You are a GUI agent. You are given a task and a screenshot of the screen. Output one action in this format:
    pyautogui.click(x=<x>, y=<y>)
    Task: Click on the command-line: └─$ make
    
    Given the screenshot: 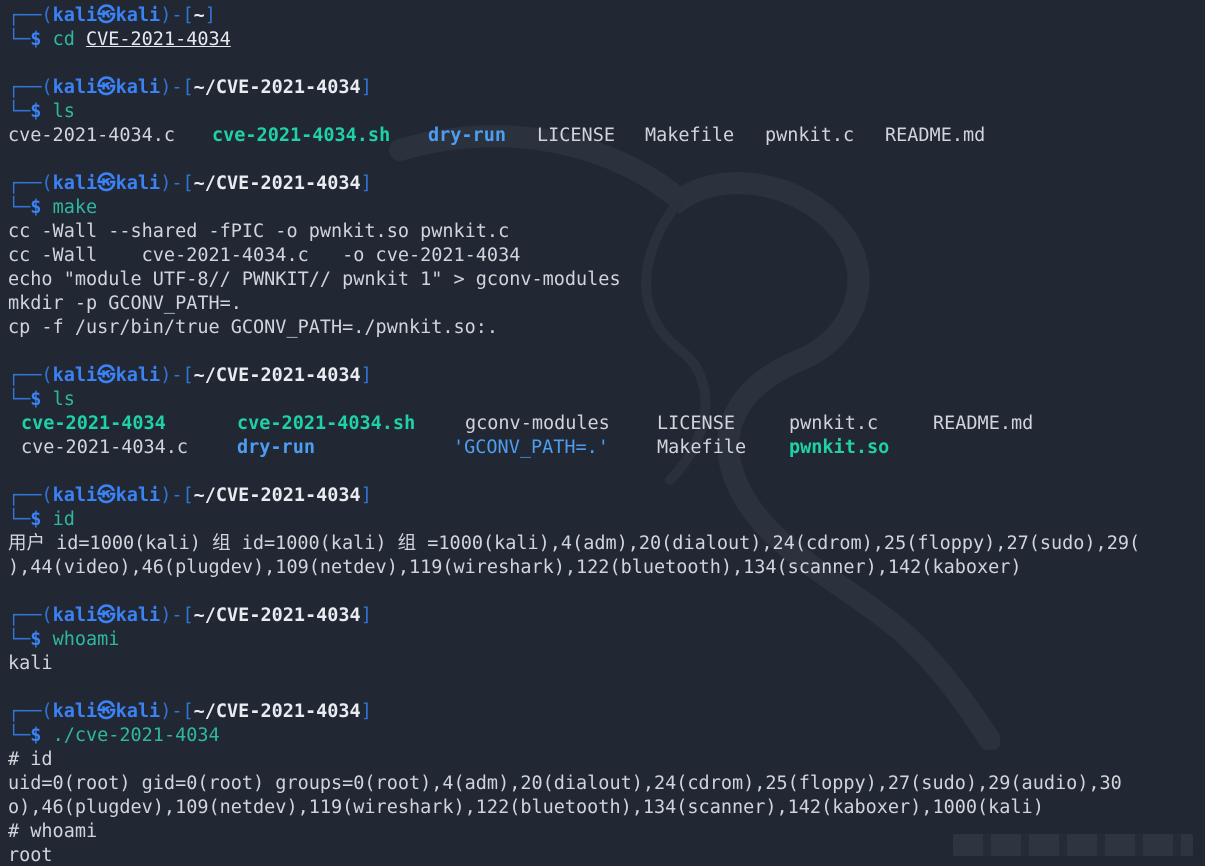 What is the action you would take?
    pyautogui.click(x=606, y=208)
    